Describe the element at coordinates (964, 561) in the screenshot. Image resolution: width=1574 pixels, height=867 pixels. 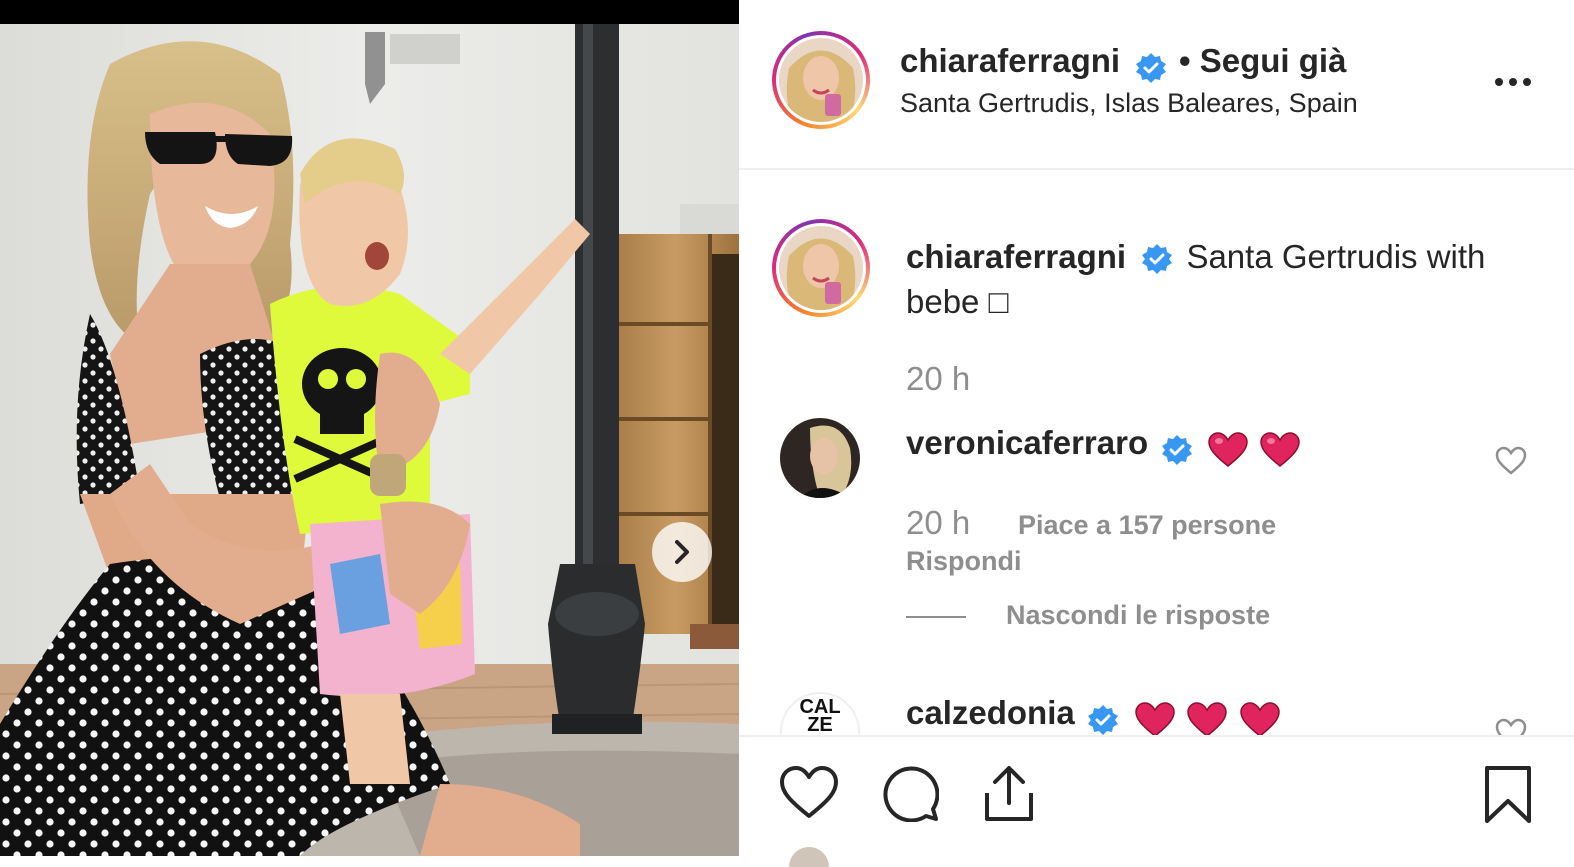
I see `reply-button: Rispondi` at that location.